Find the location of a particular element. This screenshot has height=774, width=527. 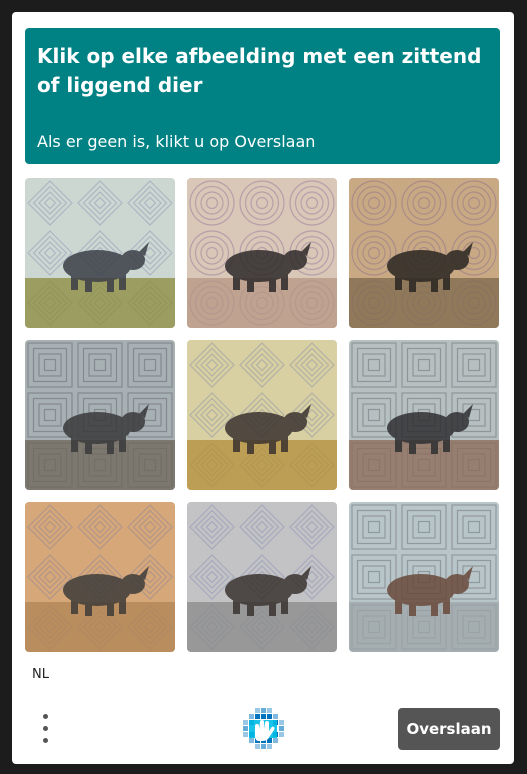

language-selector: NL is located at coordinates (40, 674).